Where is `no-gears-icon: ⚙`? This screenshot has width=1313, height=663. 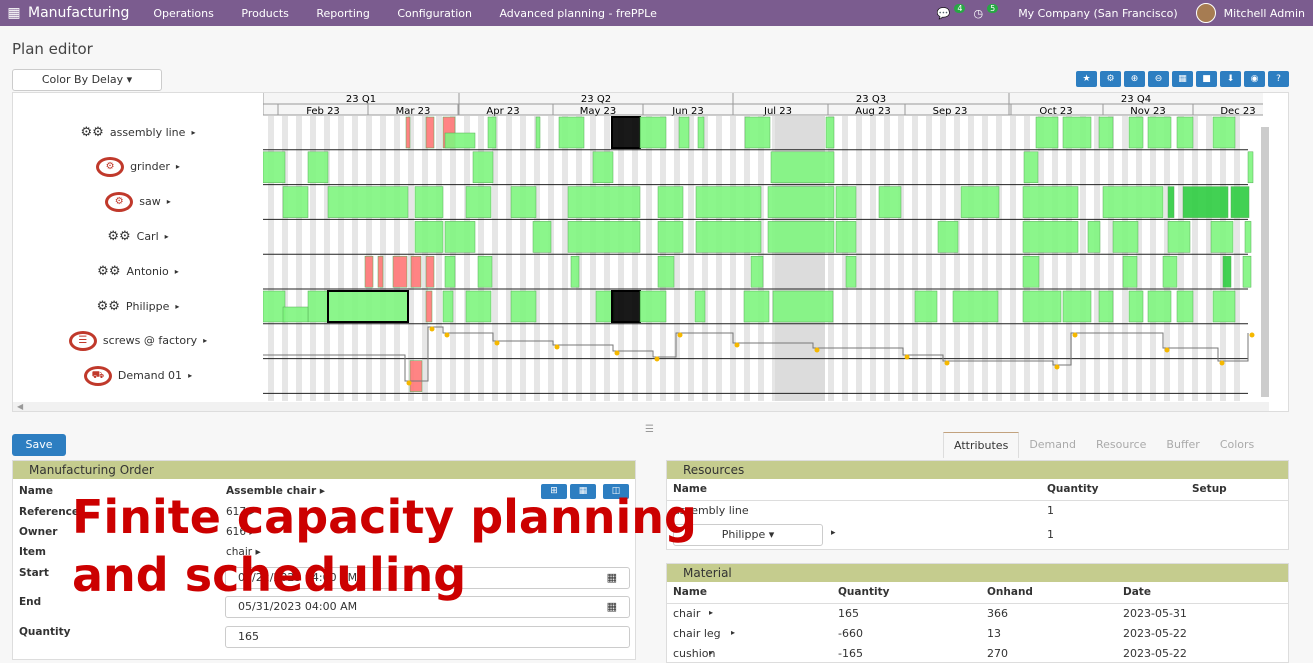
no-gears-icon: ⚙ is located at coordinates (119, 201).